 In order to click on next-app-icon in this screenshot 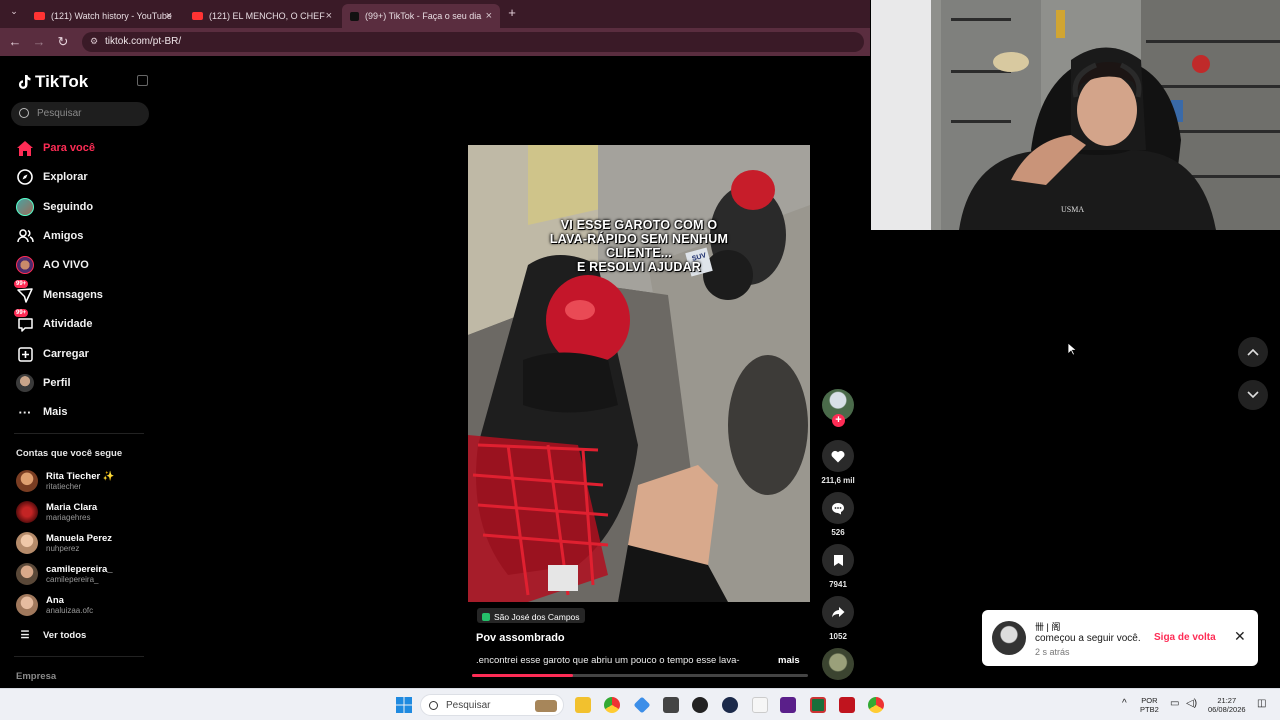, I will do `click(788, 705)`.